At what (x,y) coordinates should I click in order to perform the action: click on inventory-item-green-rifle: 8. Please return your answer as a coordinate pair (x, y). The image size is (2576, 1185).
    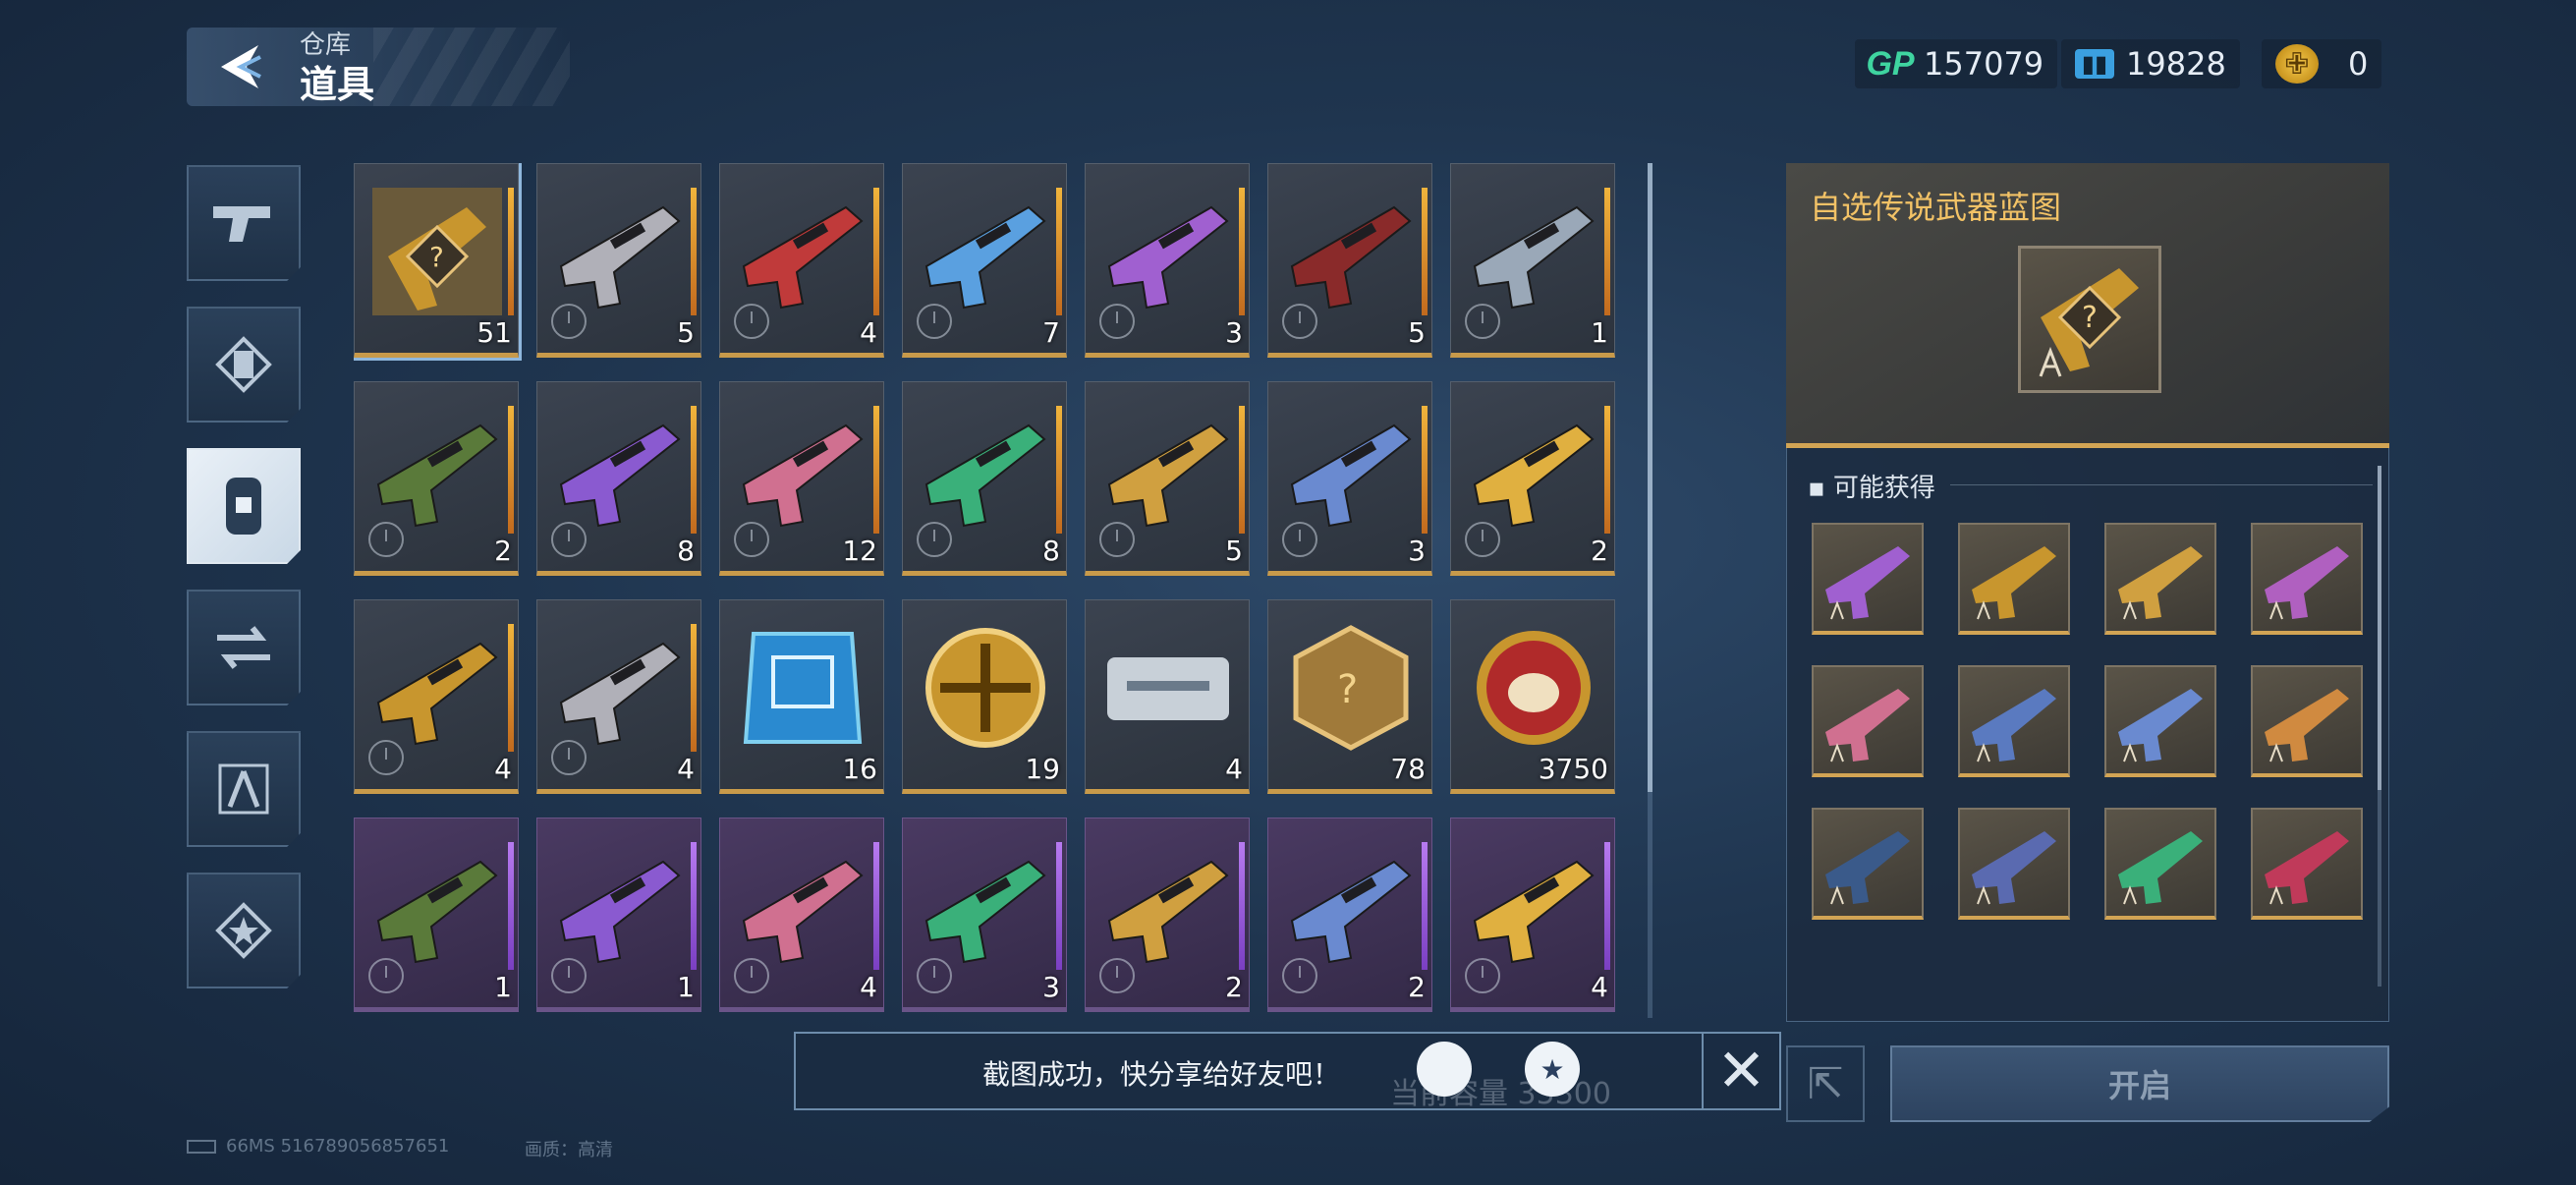
    Looking at the image, I should click on (984, 479).